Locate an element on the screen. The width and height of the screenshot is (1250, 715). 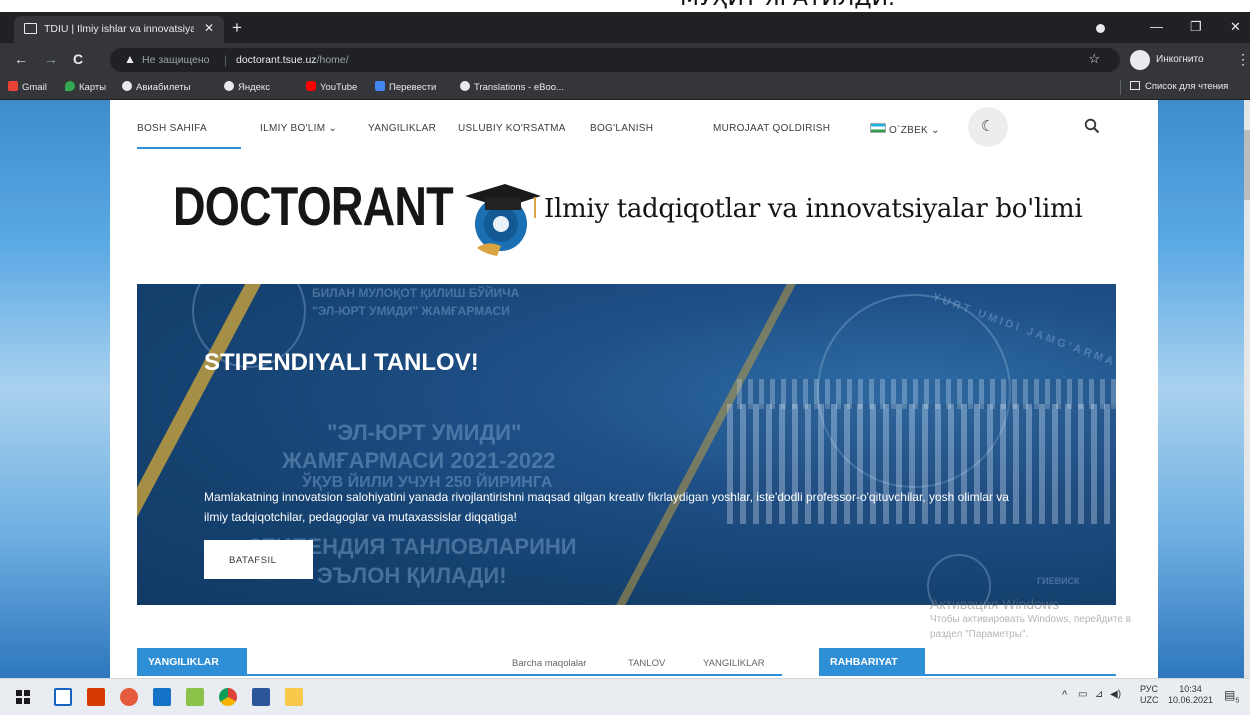
bookmark-gmail: Gmail is located at coordinates (27, 87).